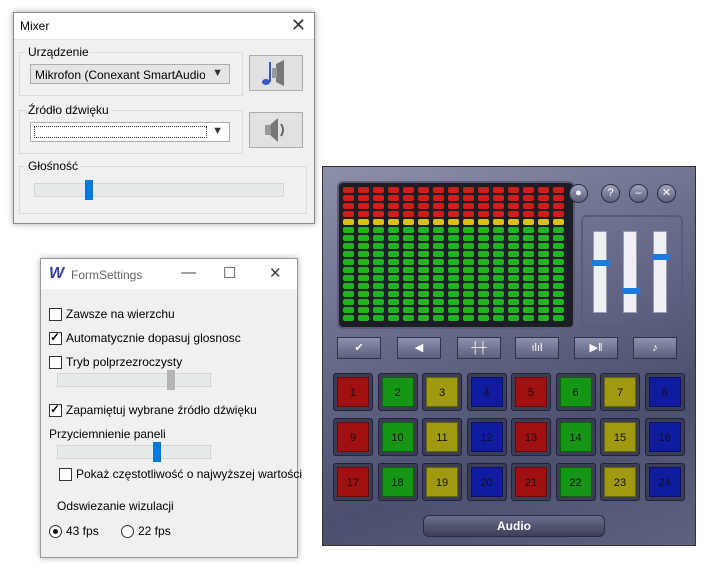 The height and width of the screenshot is (576, 714). I want to click on channel-button-11: 11, so click(442, 437).